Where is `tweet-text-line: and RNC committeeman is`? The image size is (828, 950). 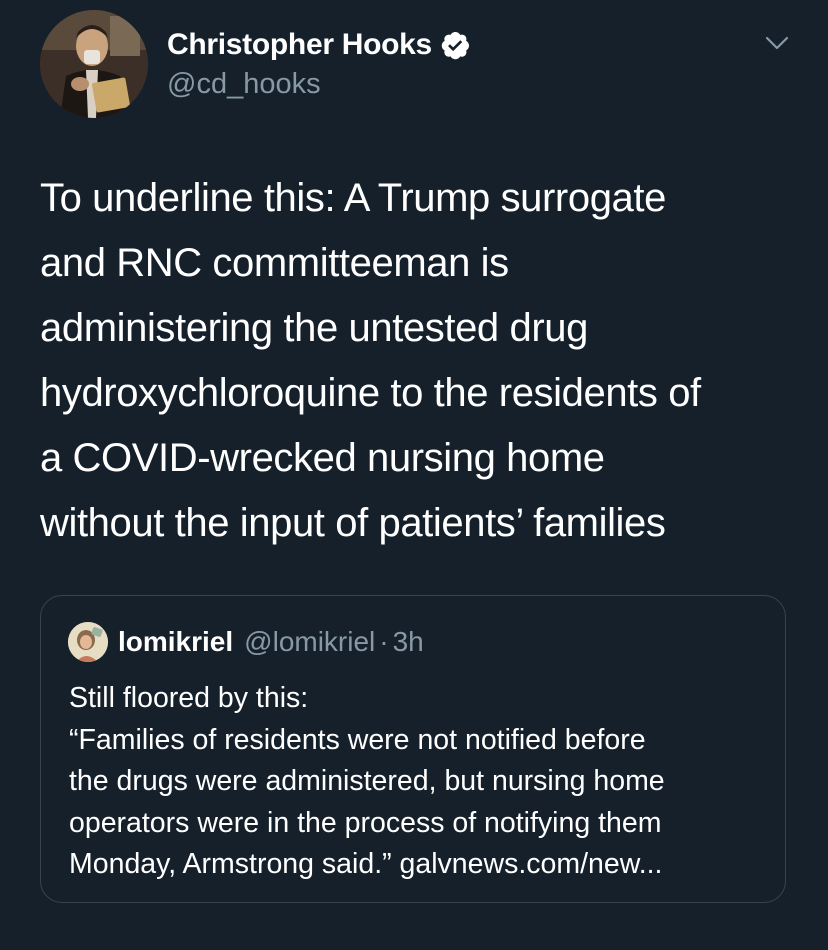 tweet-text-line: and RNC committeeman is is located at coordinates (274, 263).